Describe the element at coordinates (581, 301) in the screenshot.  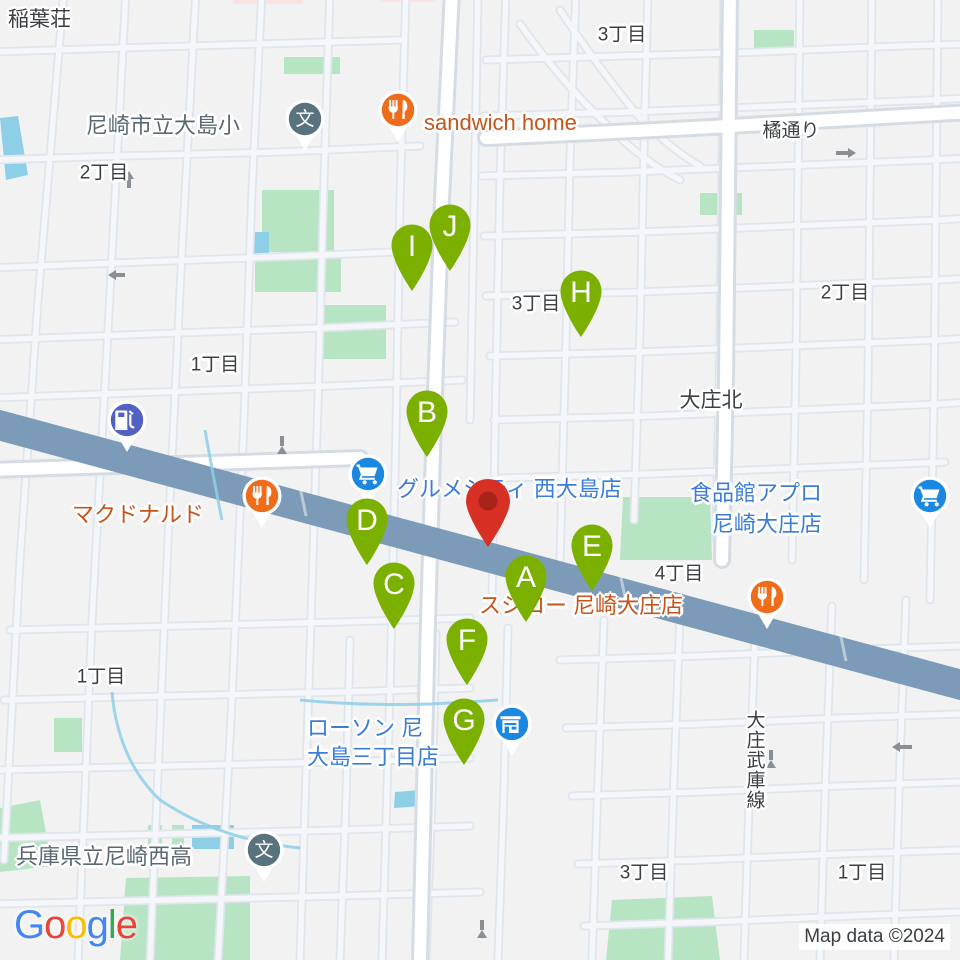
I see `result-marker-h: H` at that location.